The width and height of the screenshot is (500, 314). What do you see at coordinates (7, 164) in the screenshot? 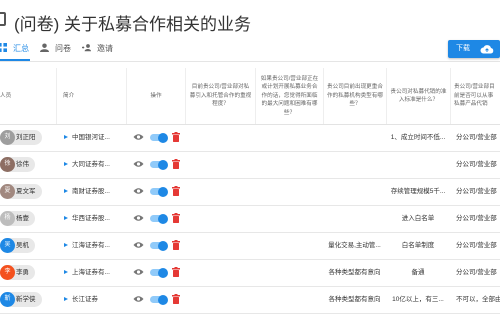
I see `avatar: 徐` at bounding box center [7, 164].